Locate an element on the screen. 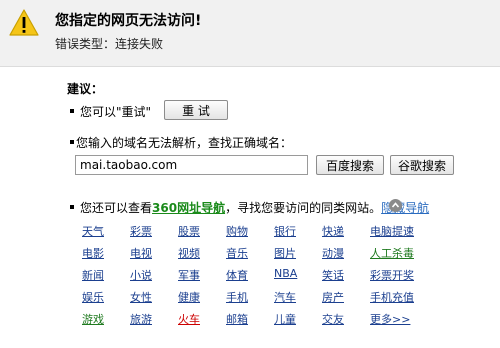 This screenshot has height=348, width=500. nav-link: 军事 is located at coordinates (189, 275).